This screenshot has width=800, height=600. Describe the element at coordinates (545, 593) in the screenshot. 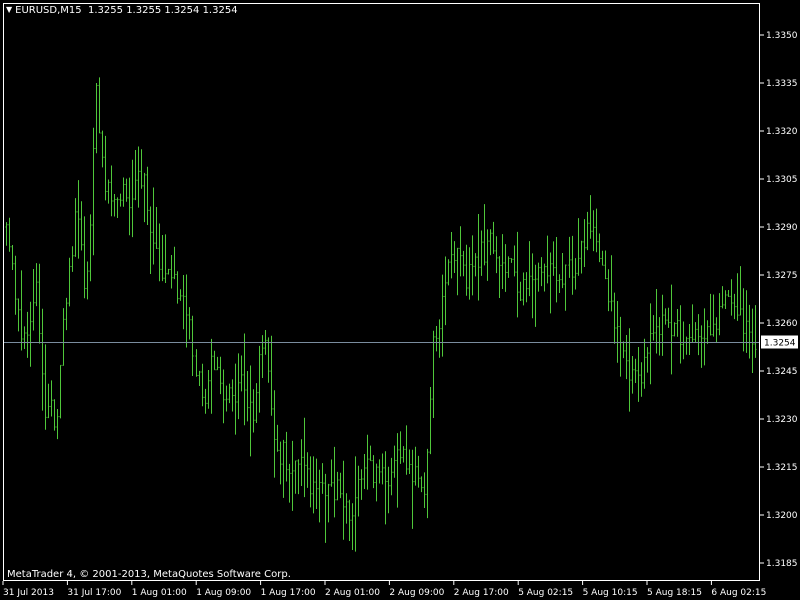

I see `time-tick-label: 5 Aug 02:15` at that location.